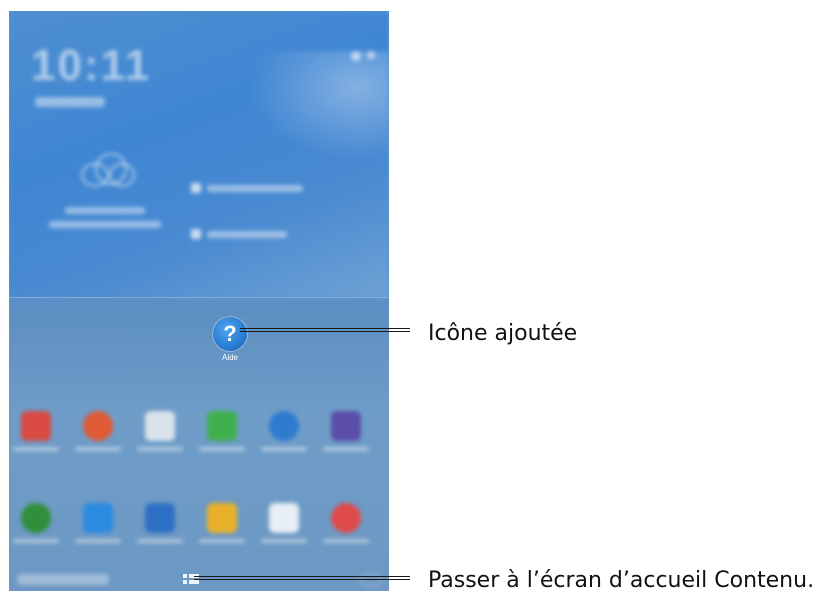 This screenshot has height=596, width=823. Describe the element at coordinates (91, 65) in the screenshot. I see `clock-time: 10:11` at that location.